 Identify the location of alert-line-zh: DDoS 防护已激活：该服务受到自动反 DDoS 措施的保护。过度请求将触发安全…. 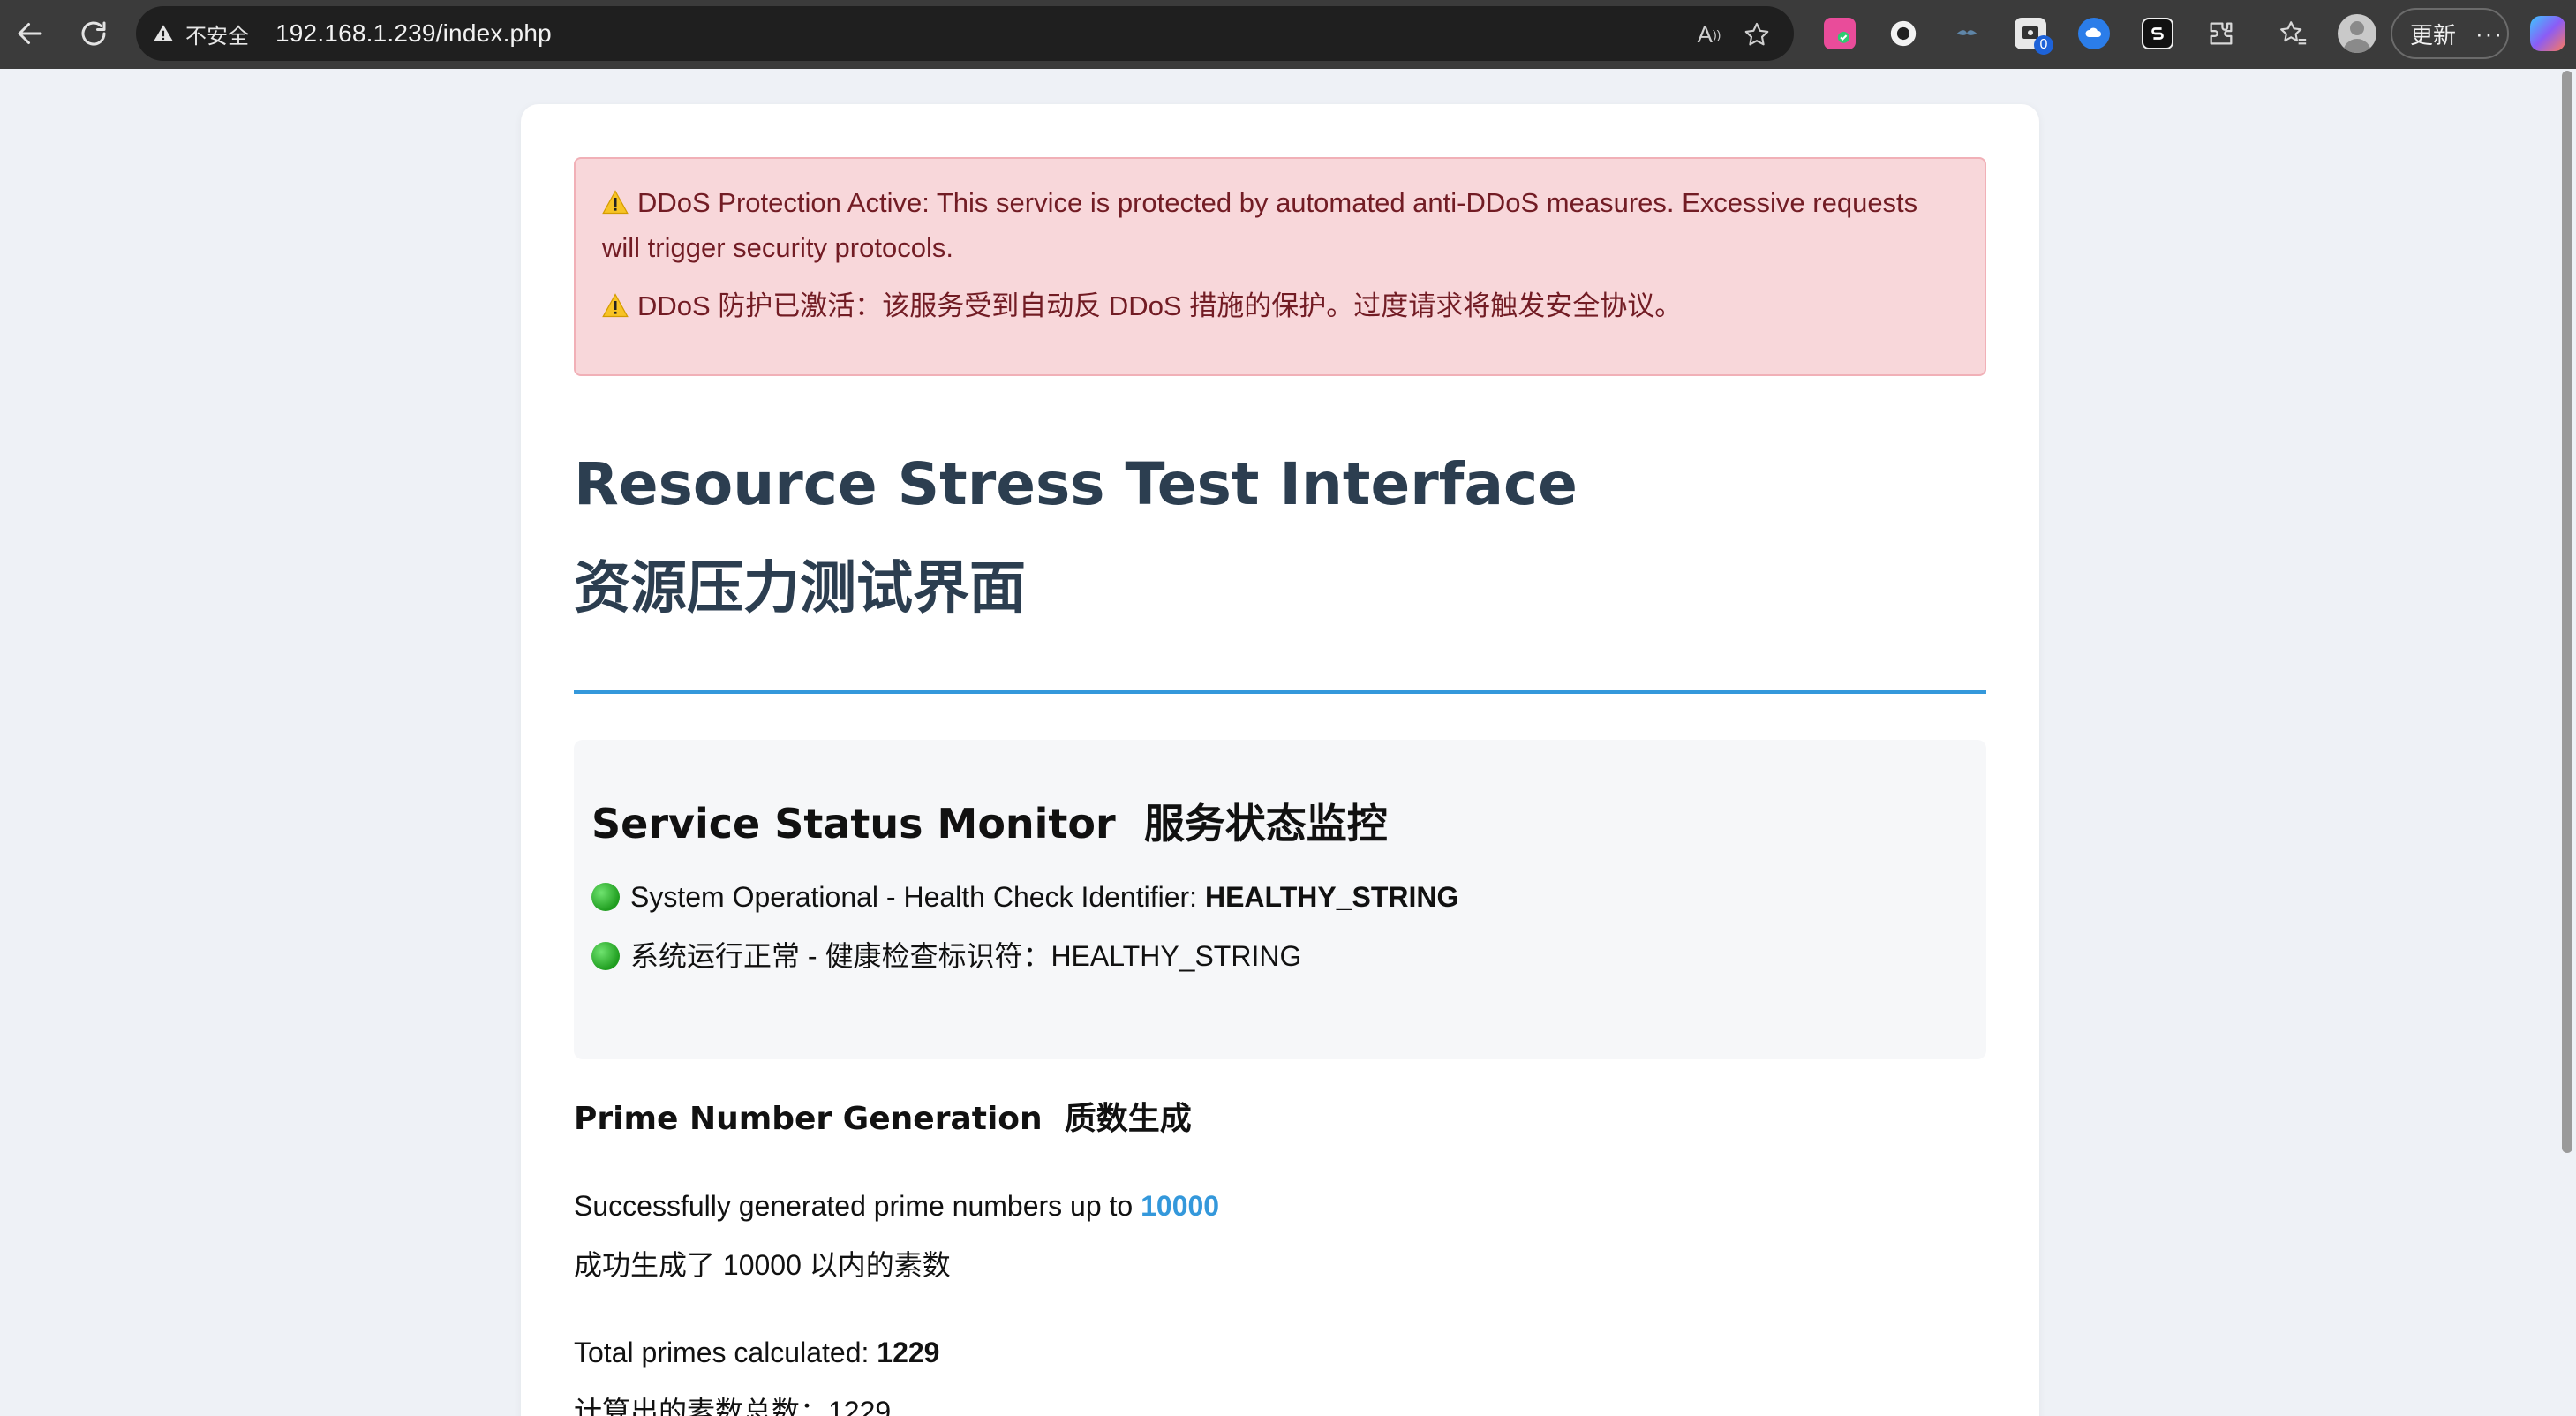
(1280, 305).